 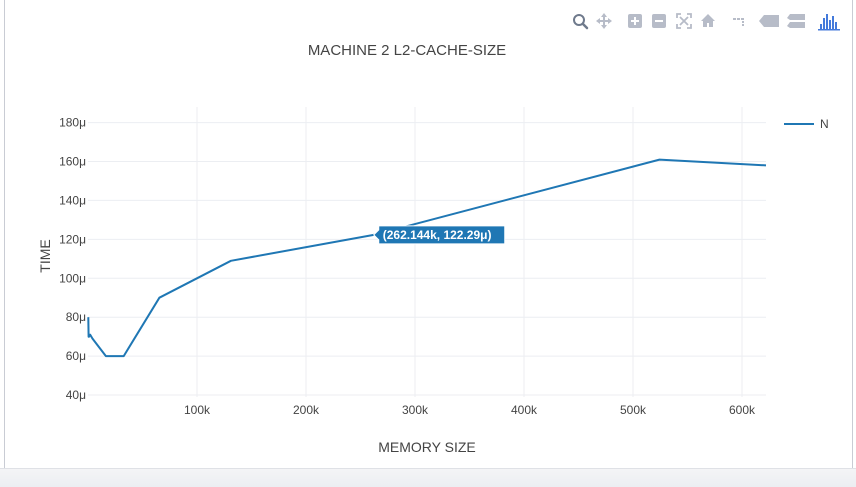 What do you see at coordinates (76, 395) in the screenshot?
I see `y-tick-label: 40μ` at bounding box center [76, 395].